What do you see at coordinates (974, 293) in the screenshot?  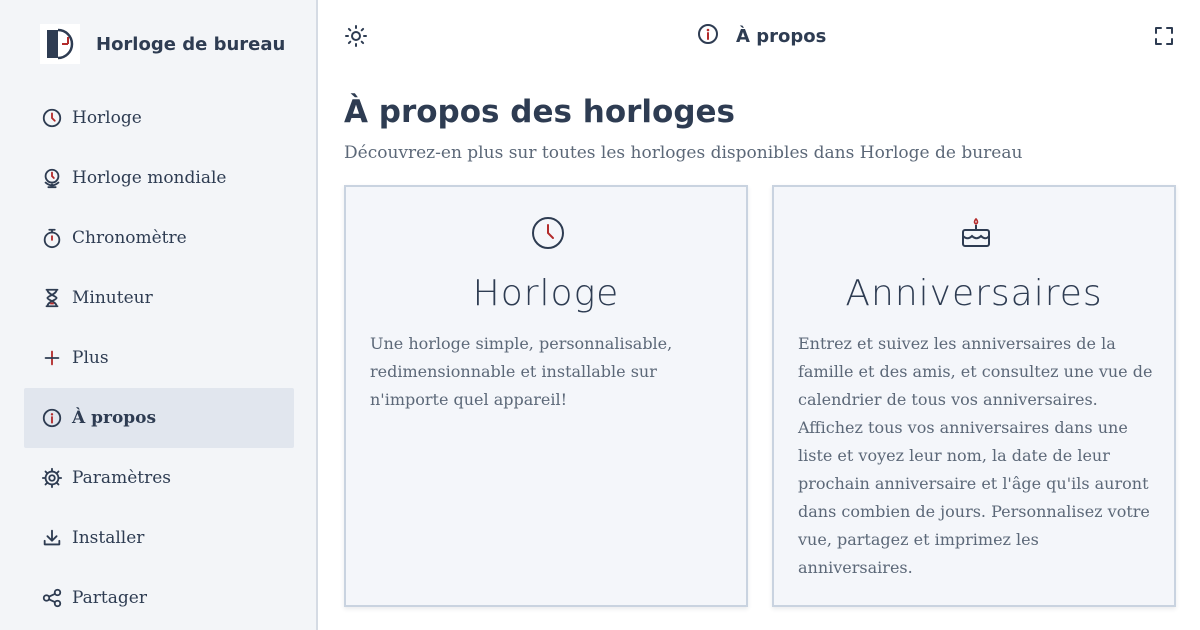 I see `card-title: Anniversaires` at bounding box center [974, 293].